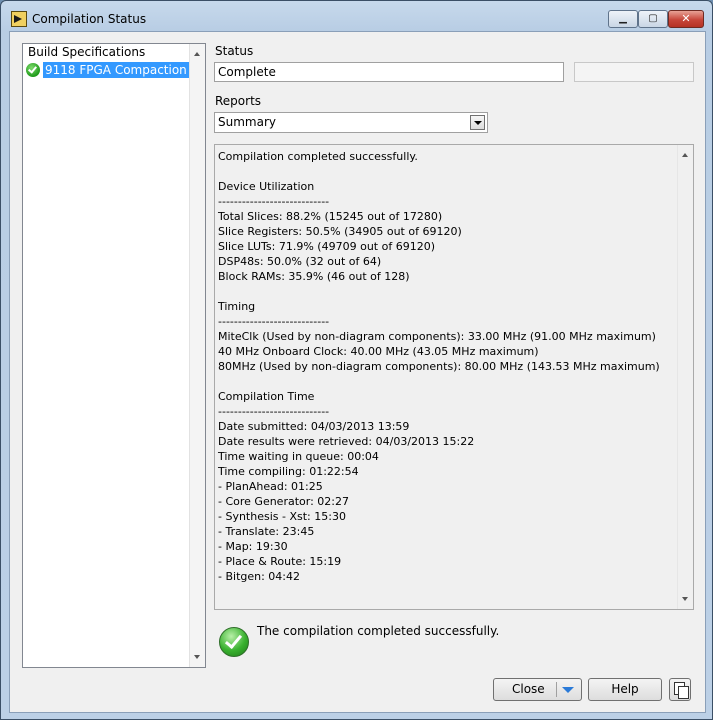 The width and height of the screenshot is (713, 720). What do you see at coordinates (247, 122) in the screenshot?
I see `reports-selected-value: Summary` at bounding box center [247, 122].